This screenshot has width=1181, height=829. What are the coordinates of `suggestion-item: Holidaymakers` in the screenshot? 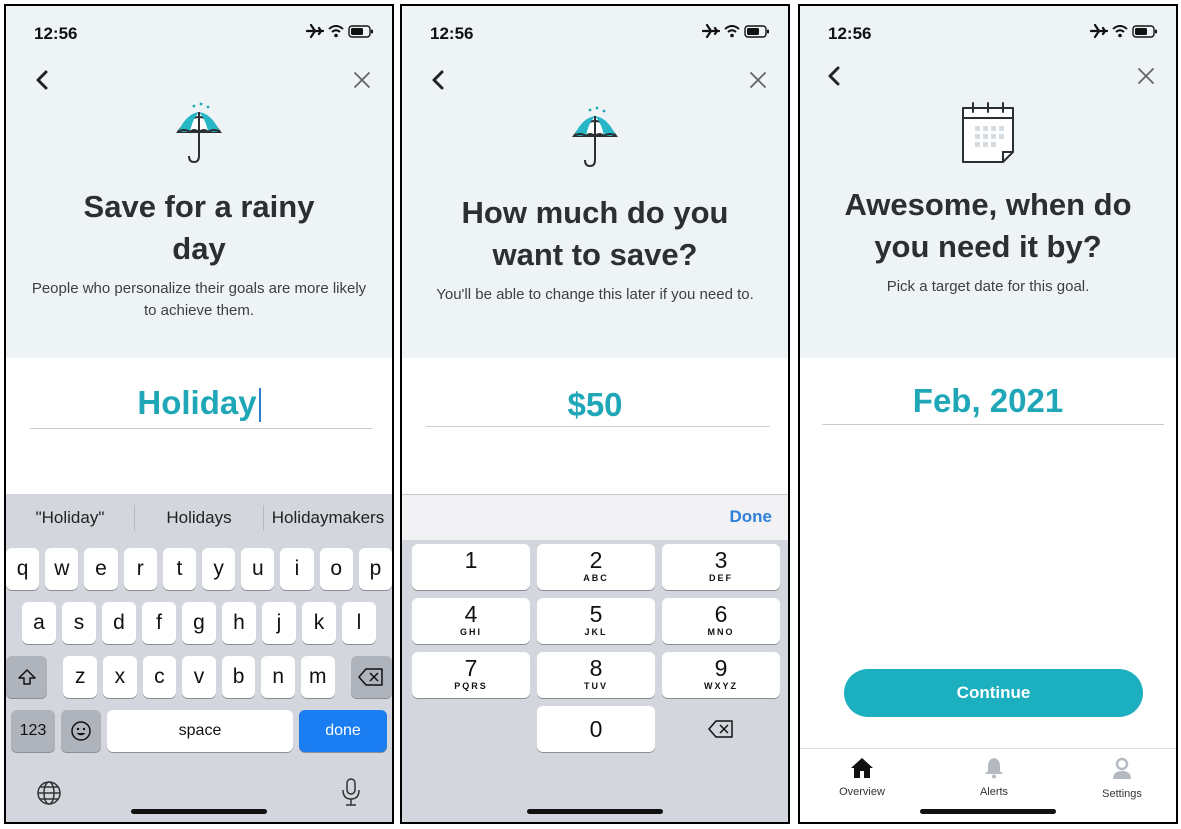 It's located at (328, 518).